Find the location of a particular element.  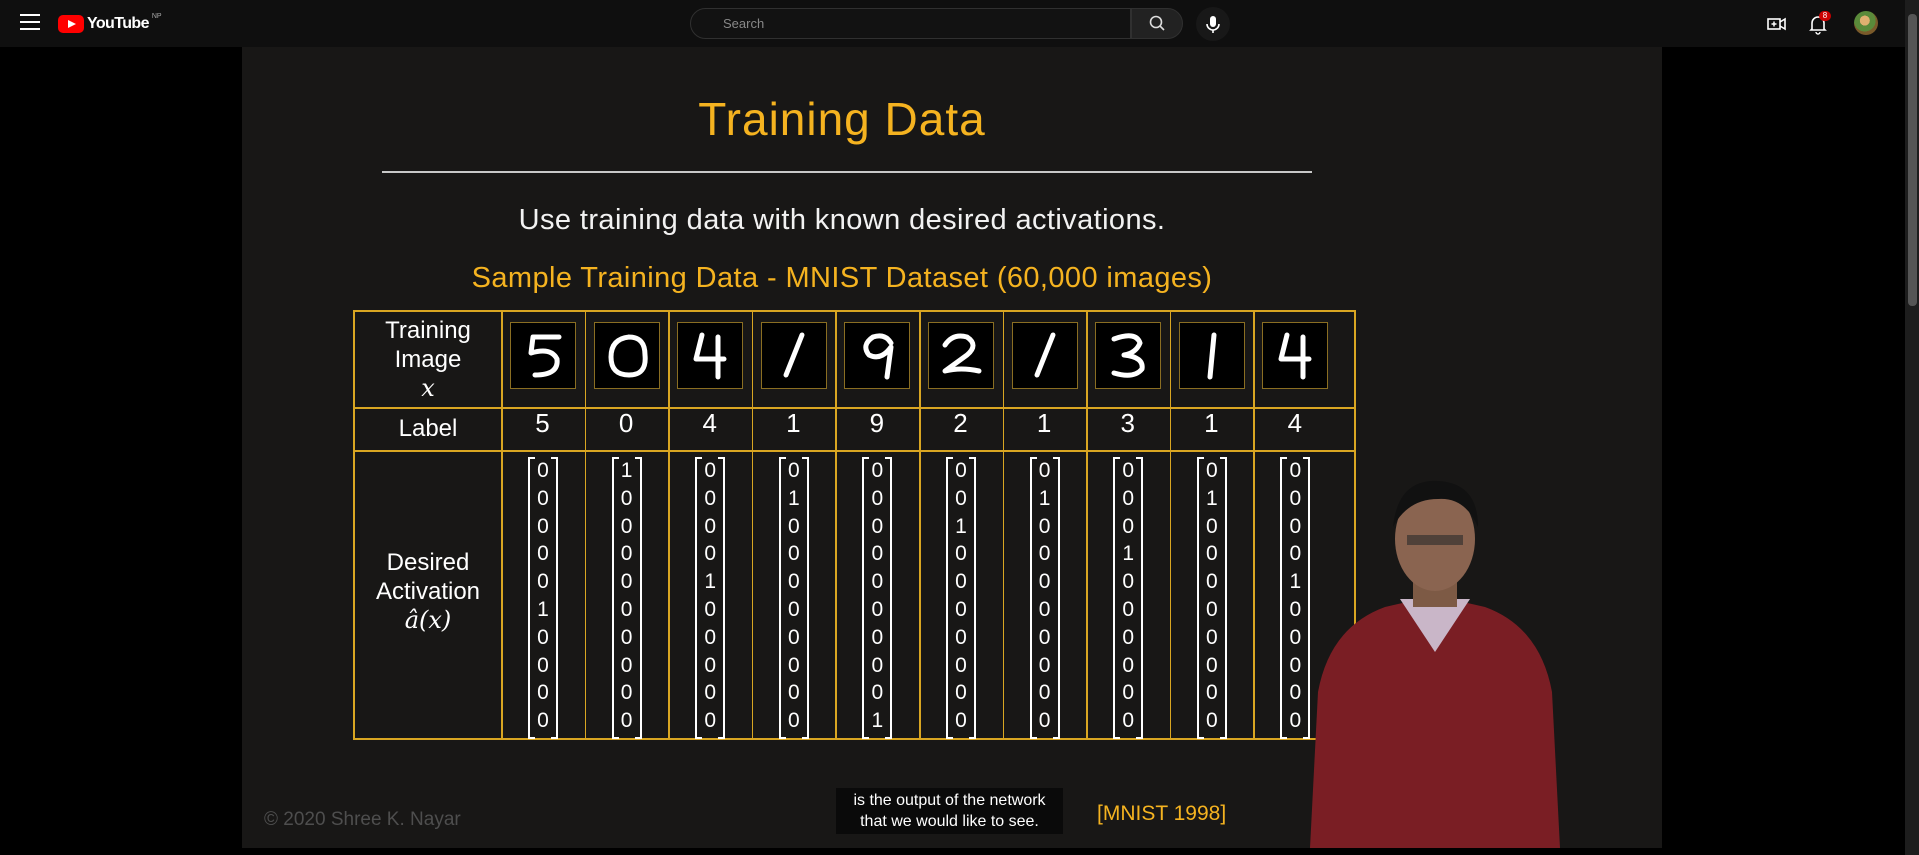

notification-count-badge: 8 is located at coordinates (1825, 16).